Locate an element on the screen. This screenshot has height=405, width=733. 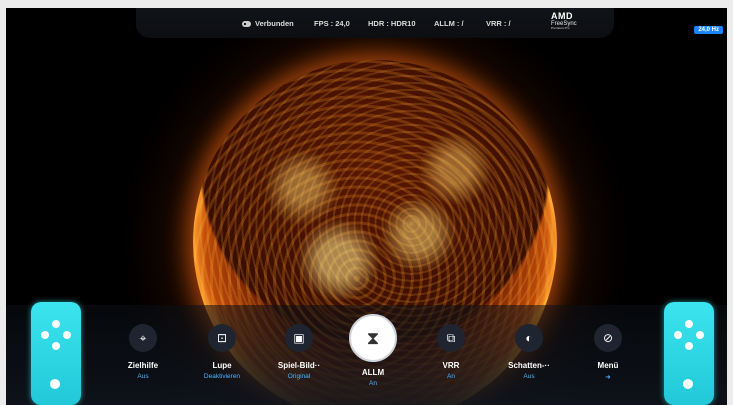
allm-readout: ALLM : / is located at coordinates (449, 23).